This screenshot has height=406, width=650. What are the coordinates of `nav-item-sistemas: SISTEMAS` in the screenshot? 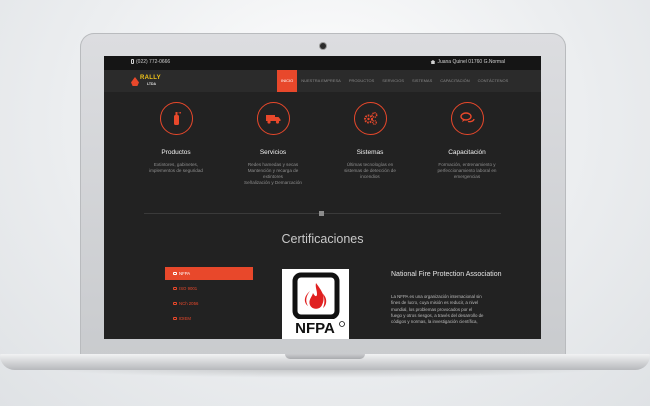 It's located at (422, 81).